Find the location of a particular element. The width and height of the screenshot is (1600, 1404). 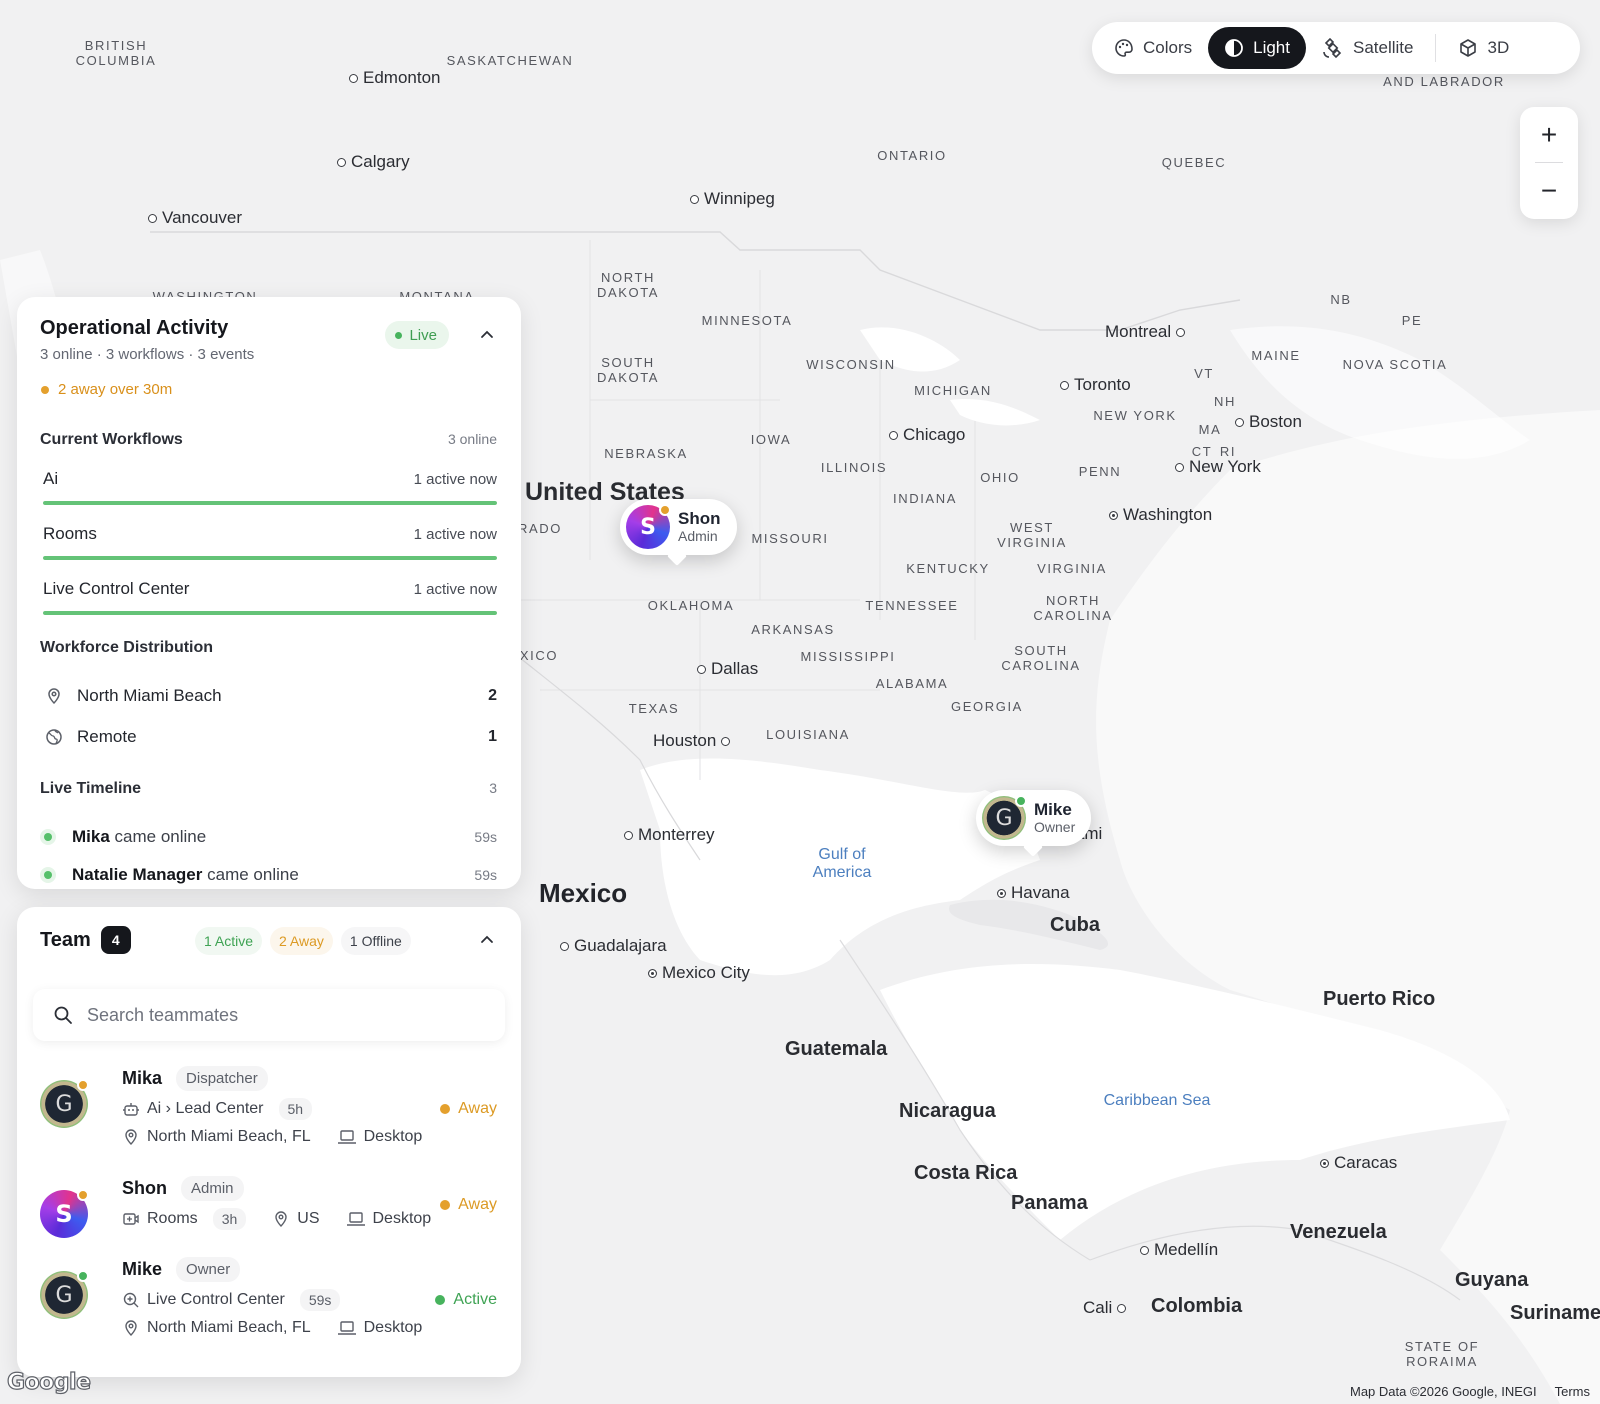

map-city-label: Vancouver is located at coordinates (195, 218).